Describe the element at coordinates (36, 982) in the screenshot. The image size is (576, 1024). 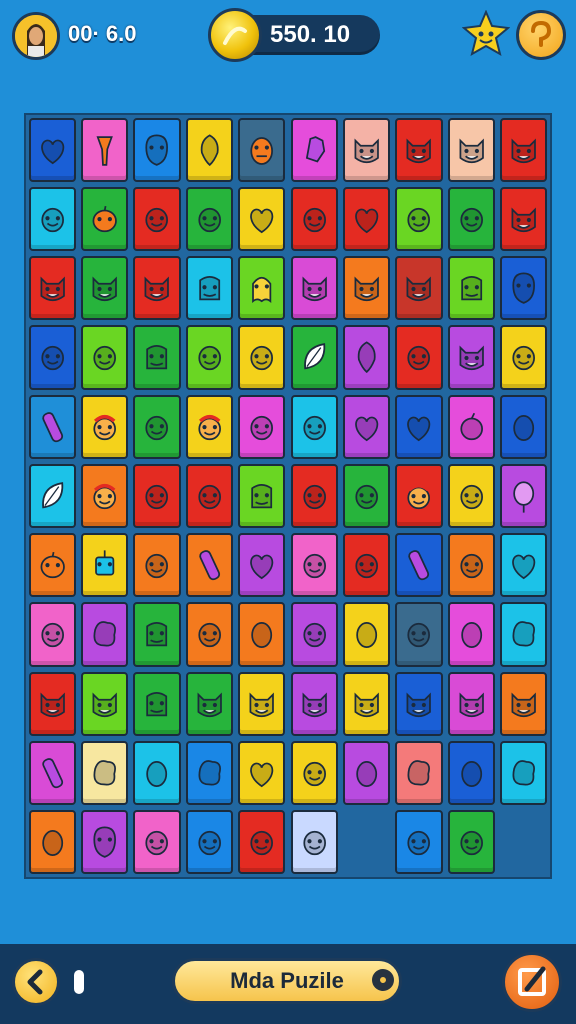
I see `back-chevron-icon` at that location.